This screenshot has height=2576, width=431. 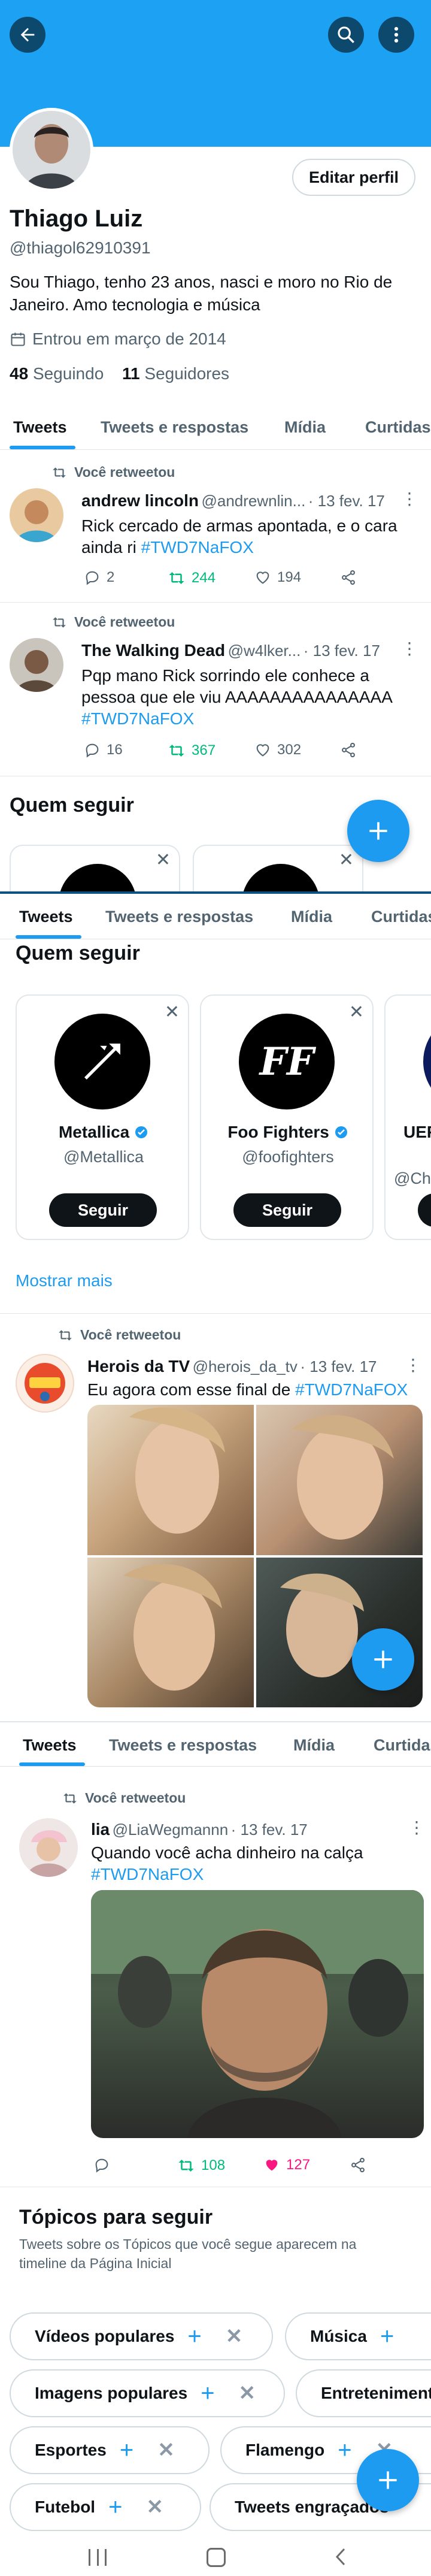 What do you see at coordinates (140, 500) in the screenshot?
I see `tweet-author-name: andrew lincoln` at bounding box center [140, 500].